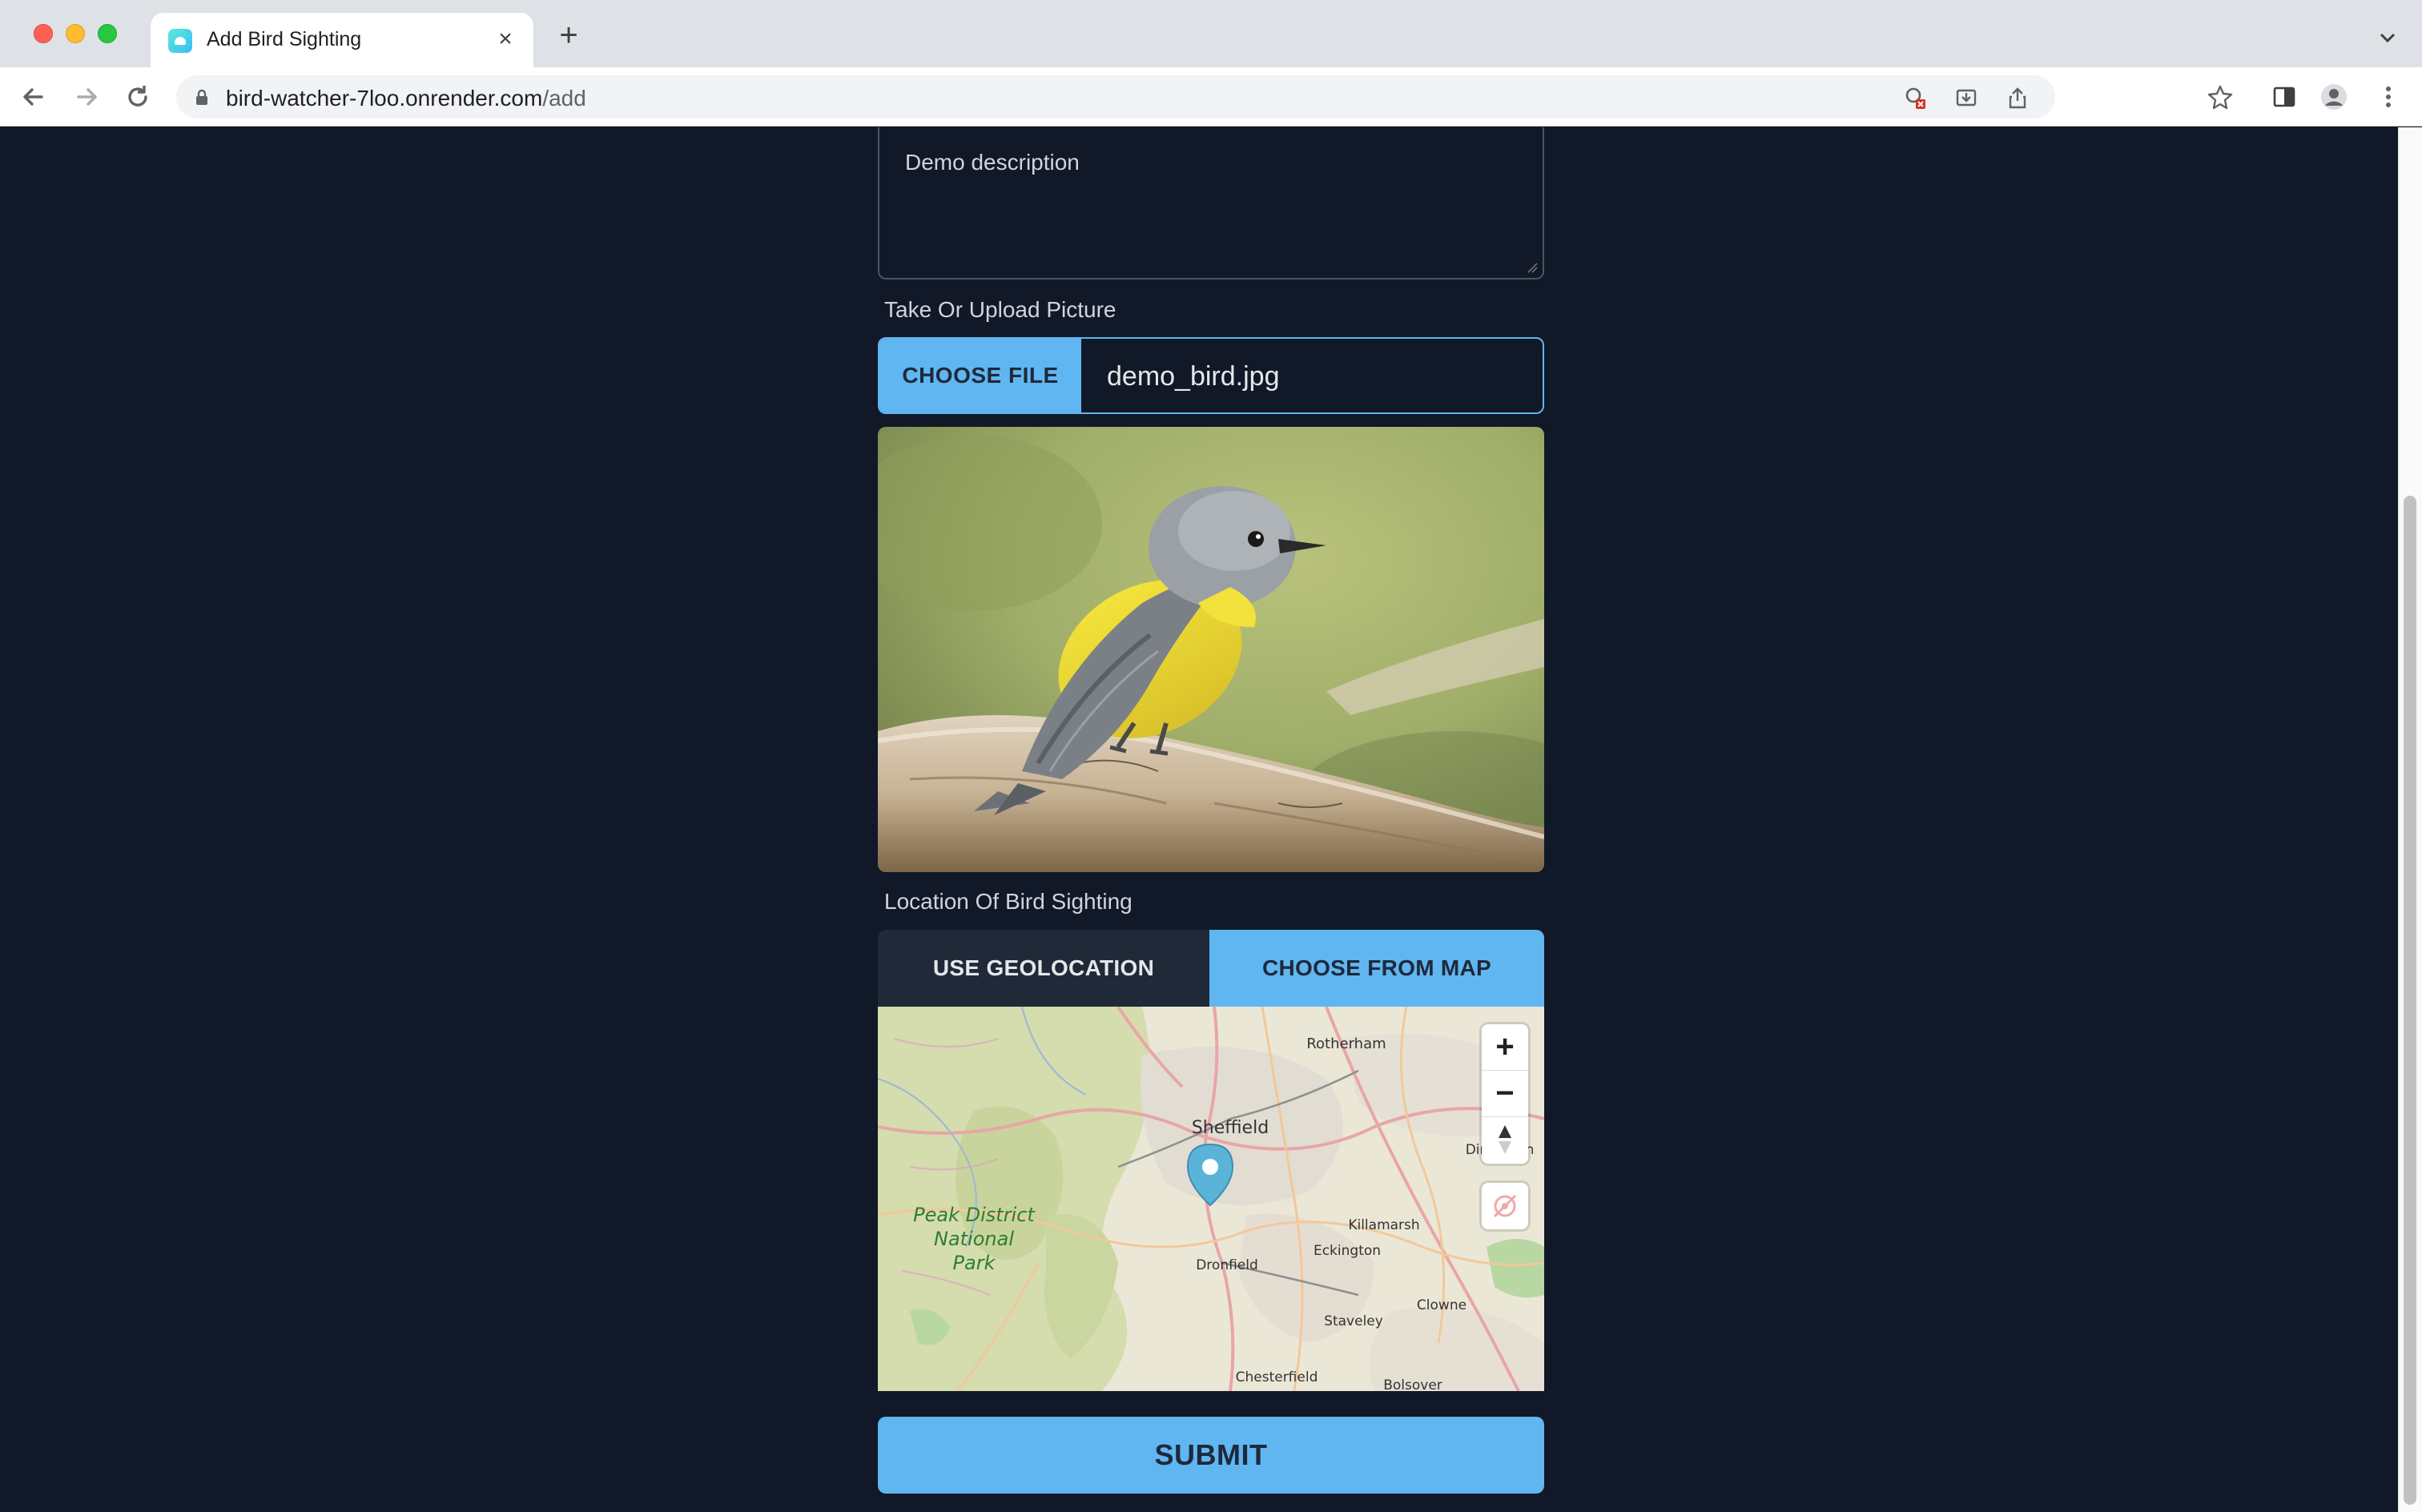 The width and height of the screenshot is (2422, 1512). What do you see at coordinates (384, 98) in the screenshot?
I see `url-host: bird-watcher-7loo.onrender.com` at bounding box center [384, 98].